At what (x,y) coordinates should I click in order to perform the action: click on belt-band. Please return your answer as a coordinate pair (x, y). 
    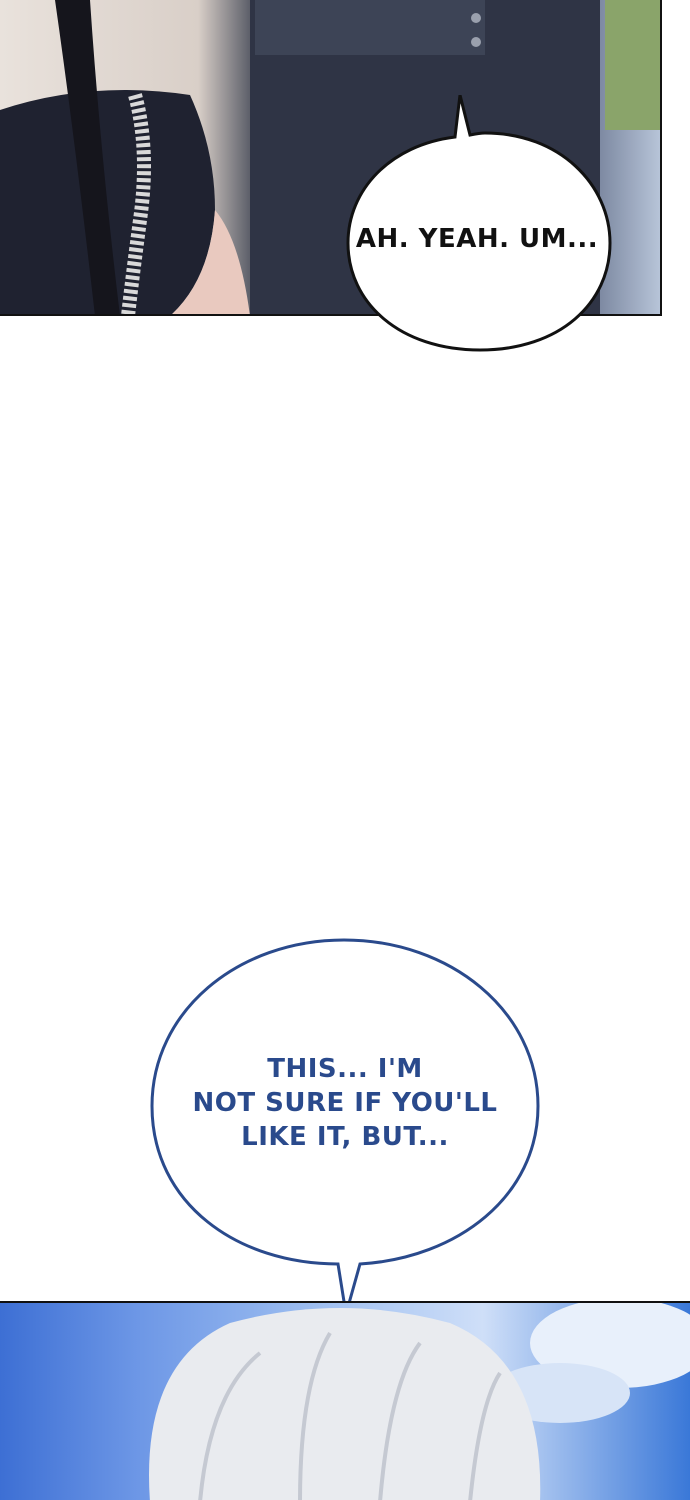
    Looking at the image, I should click on (370, 27).